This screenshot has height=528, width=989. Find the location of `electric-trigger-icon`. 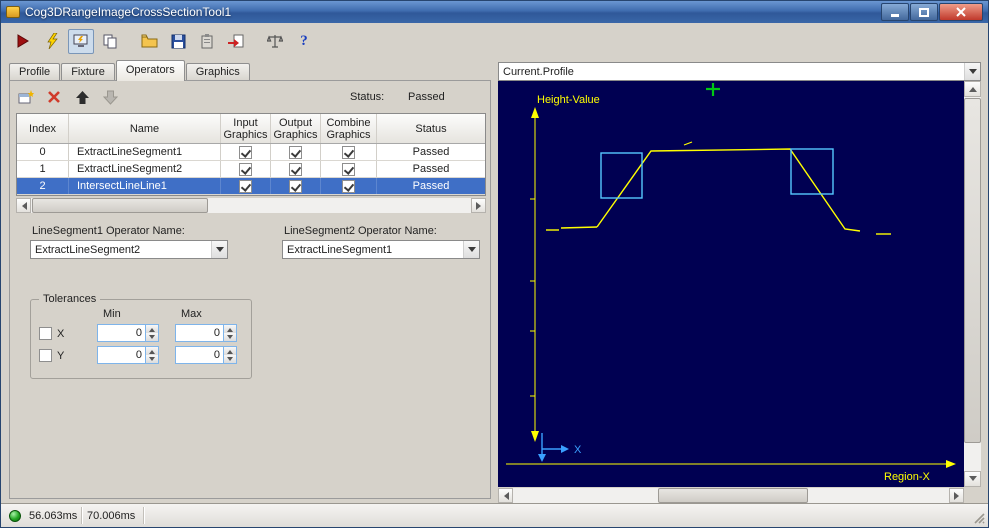

electric-trigger-icon is located at coordinates (52, 41).